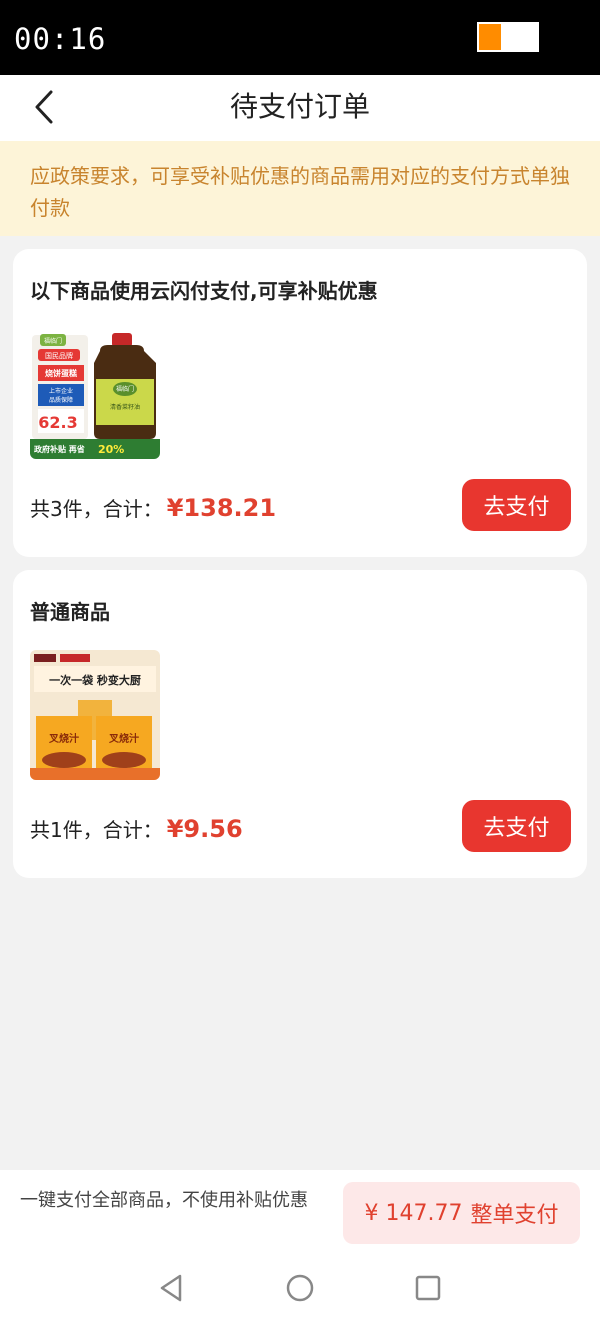  What do you see at coordinates (221, 508) in the screenshot?
I see `order-total-price: ¥138.21` at bounding box center [221, 508].